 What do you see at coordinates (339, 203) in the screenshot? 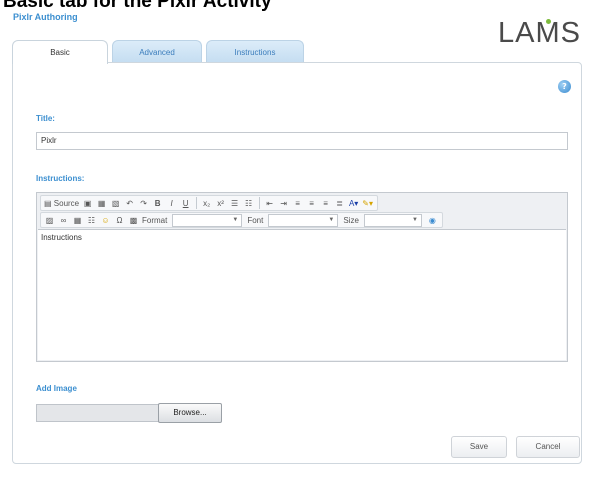
I see `justify-icon: ≣` at bounding box center [339, 203].